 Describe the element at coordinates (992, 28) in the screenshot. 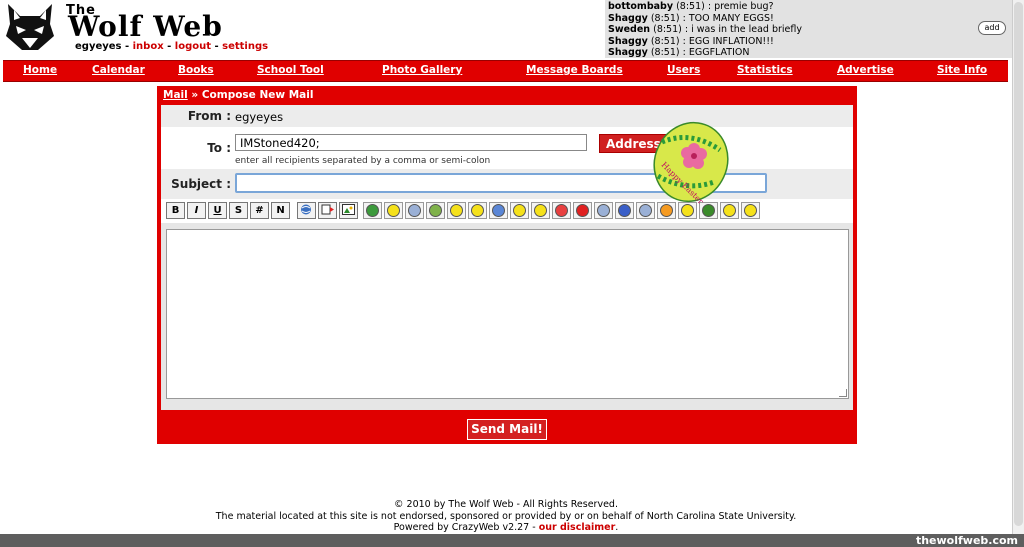

I see `add-shout-button: add` at that location.